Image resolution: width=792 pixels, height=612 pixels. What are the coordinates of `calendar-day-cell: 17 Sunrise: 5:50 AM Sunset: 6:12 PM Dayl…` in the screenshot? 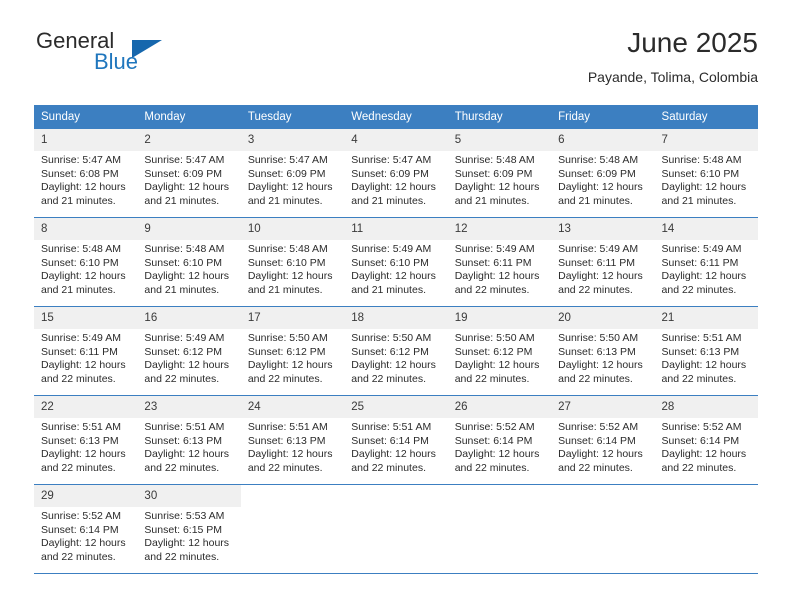 It's located at (292, 351).